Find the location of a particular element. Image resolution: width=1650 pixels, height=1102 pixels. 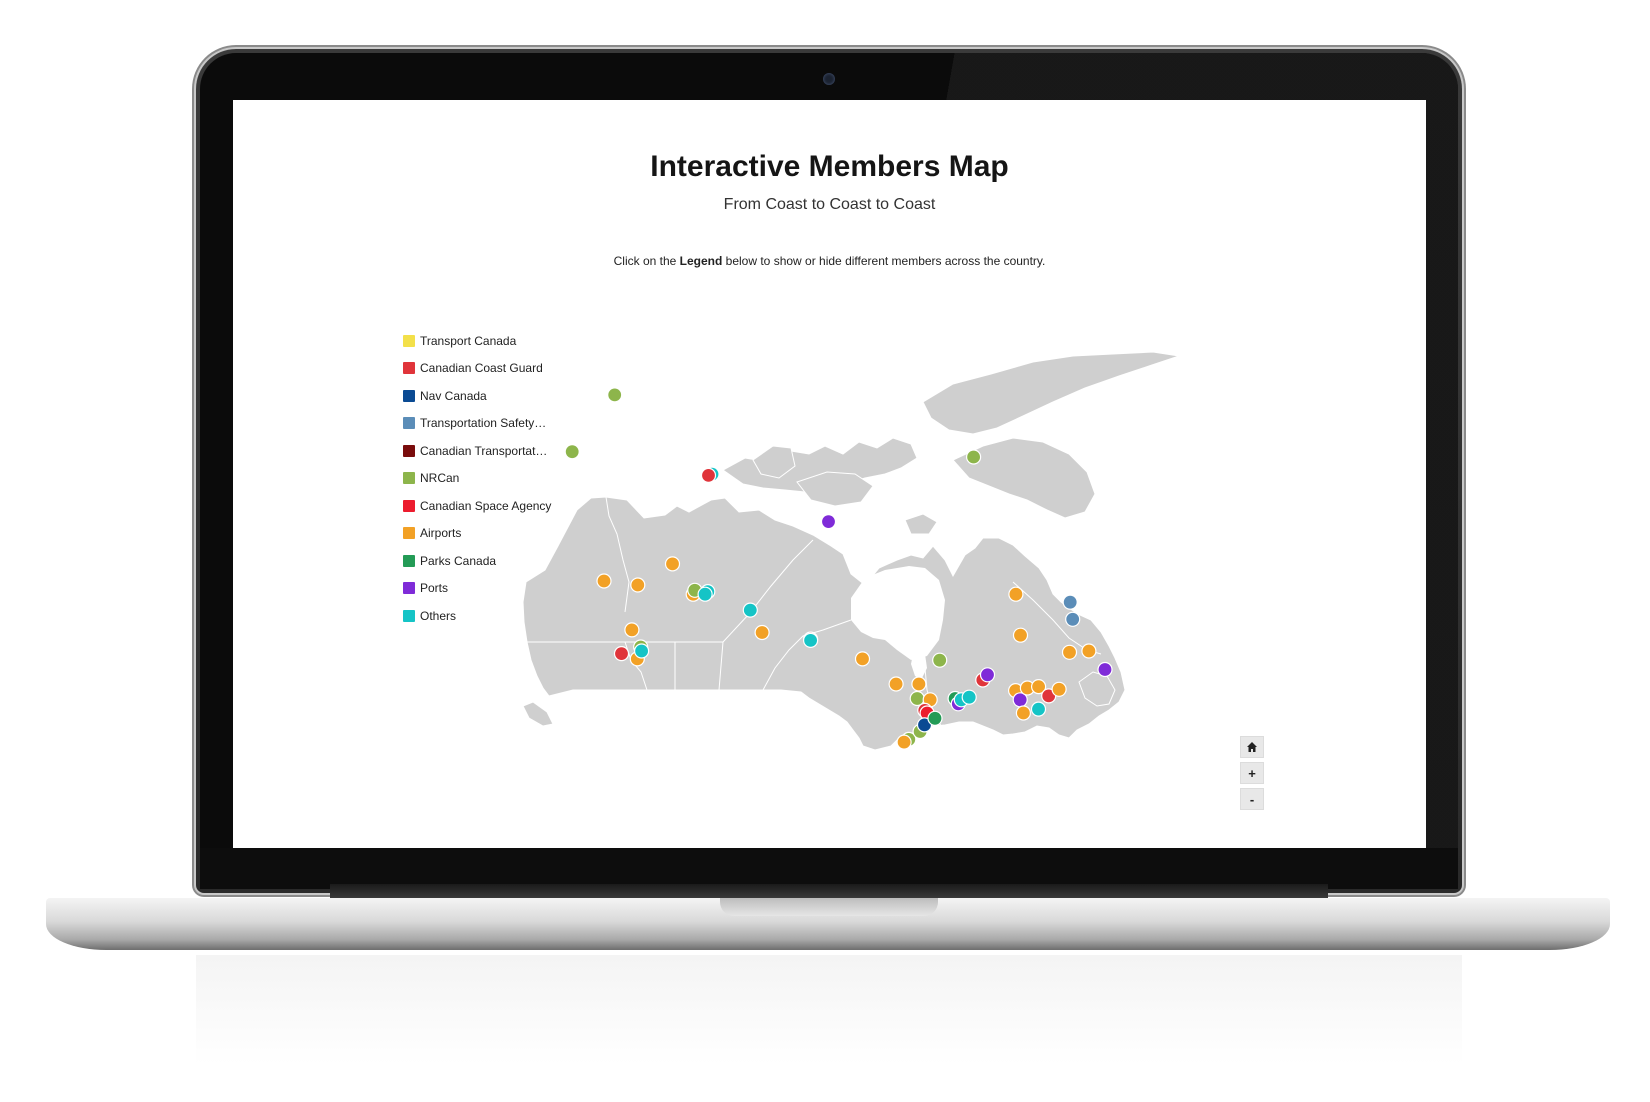

instruction-legend-word: Legend is located at coordinates (701, 261).